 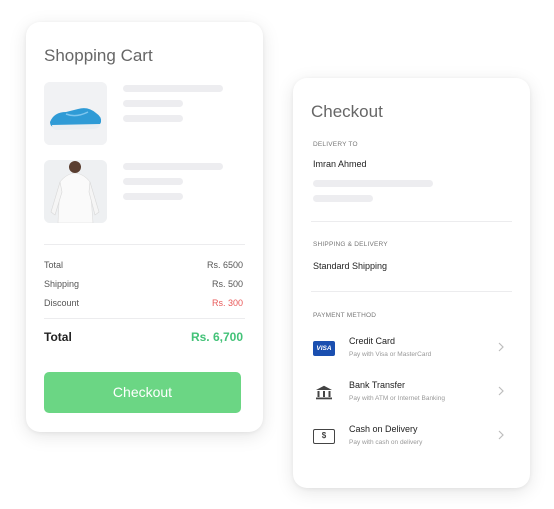 I want to click on summary-value: Rs. 6500, so click(x=224, y=265).